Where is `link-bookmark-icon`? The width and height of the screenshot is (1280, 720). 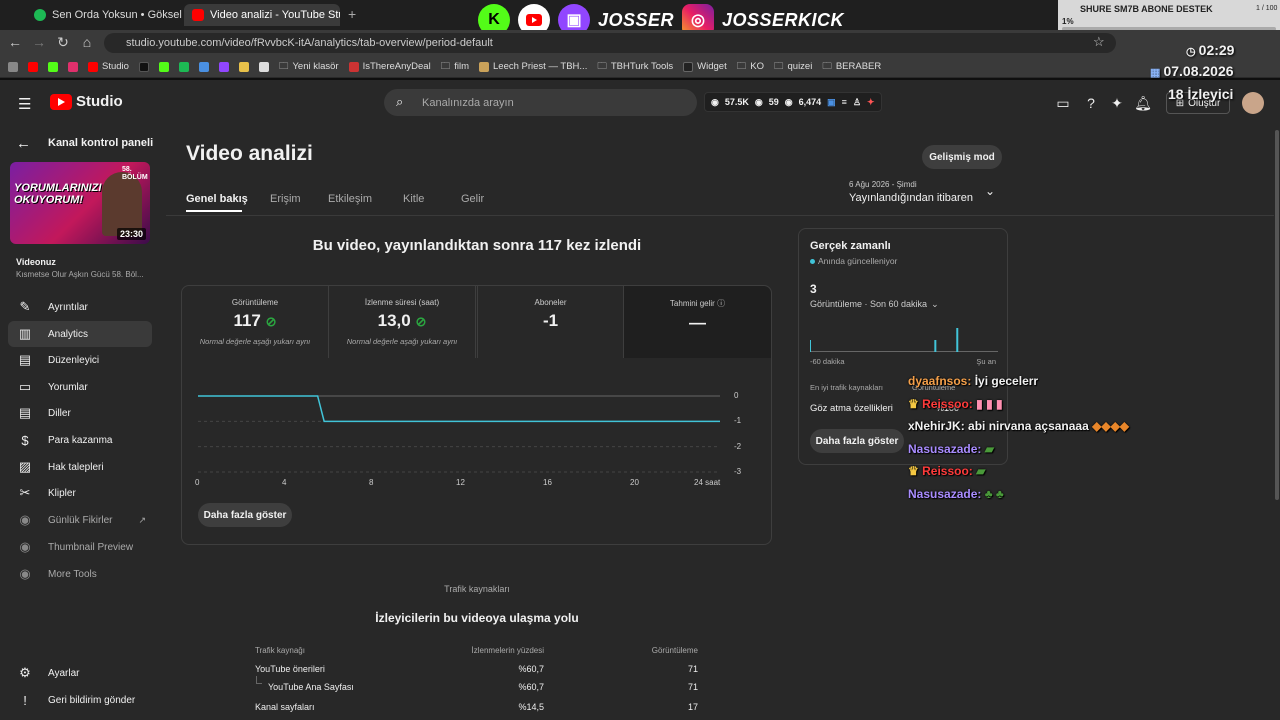
link-bookmark-icon is located at coordinates (203, 66).